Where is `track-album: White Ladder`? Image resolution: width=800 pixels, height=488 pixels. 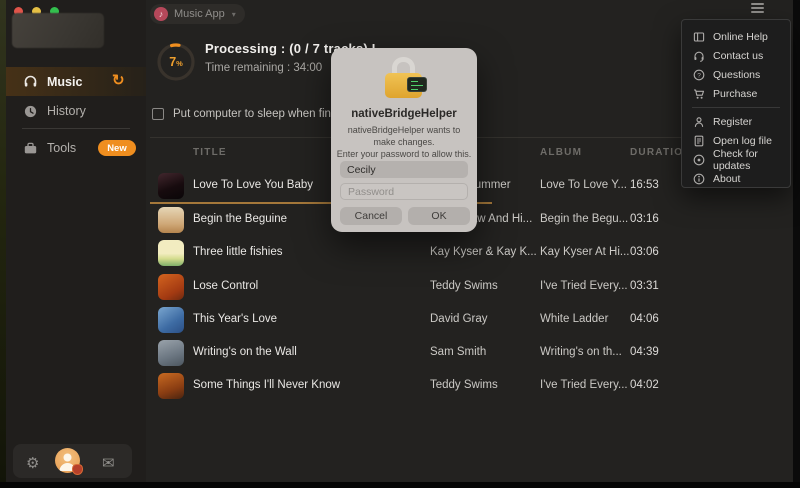 track-album: White Ladder is located at coordinates (574, 319).